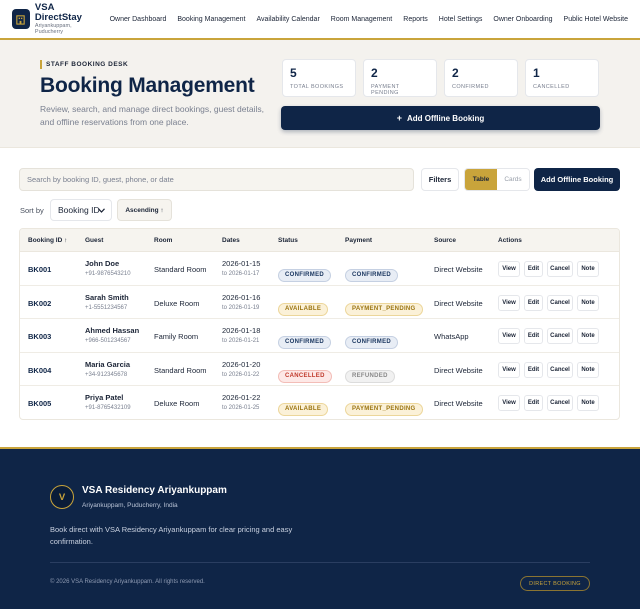 The width and height of the screenshot is (640, 609). Describe the element at coordinates (40, 370) in the screenshot. I see `booking-id: BK004` at that location.